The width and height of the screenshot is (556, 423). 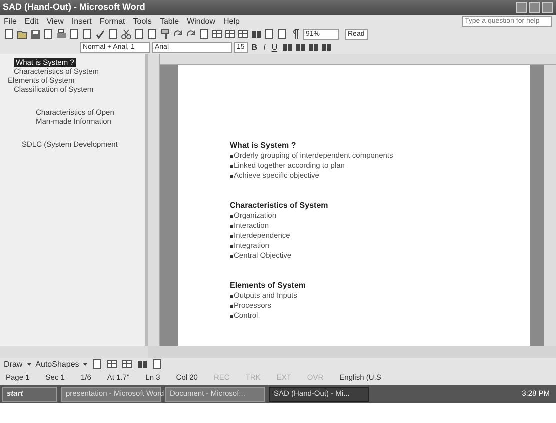 What do you see at coordinates (82, 22) in the screenshot?
I see `menu-item: Insert` at bounding box center [82, 22].